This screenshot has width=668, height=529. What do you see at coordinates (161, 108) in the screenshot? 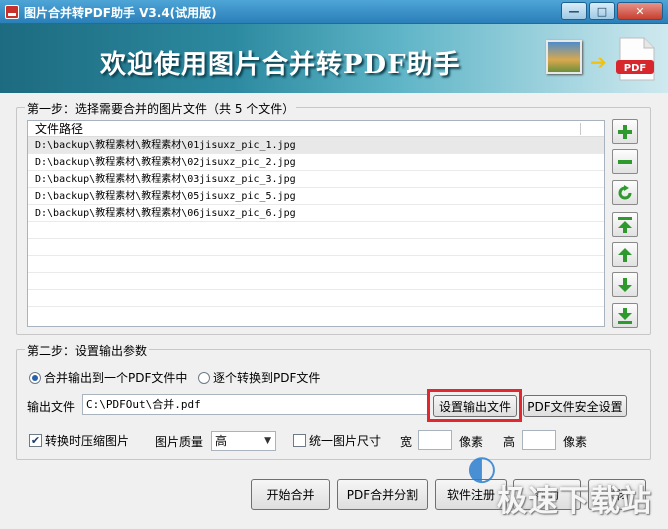
I see `step1-legend: 第一步：选择需要合并的图片文件（共 5 个文件）` at bounding box center [161, 108].